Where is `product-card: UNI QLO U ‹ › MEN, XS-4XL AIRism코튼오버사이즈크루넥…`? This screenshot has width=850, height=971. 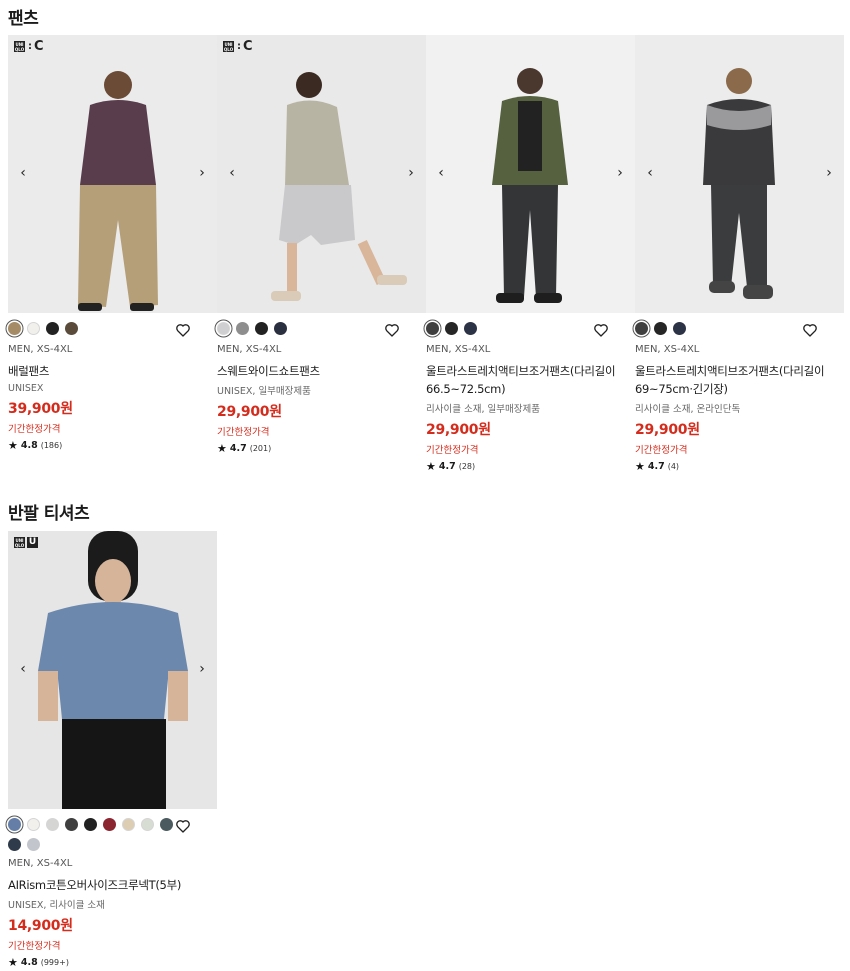 product-card: UNI QLO U ‹ › MEN, XS-4XL AIRism코튼오버사이즈크루넥… is located at coordinates (112, 750).